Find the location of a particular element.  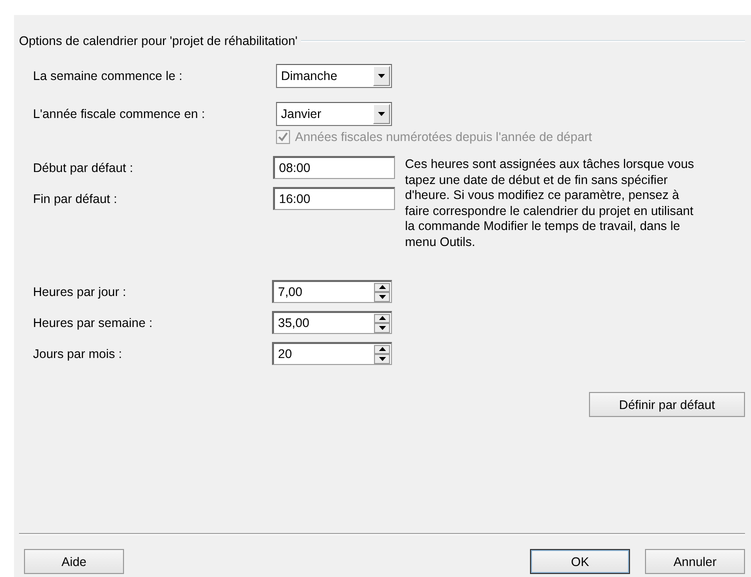

number-spinner: 20 is located at coordinates (332, 353).